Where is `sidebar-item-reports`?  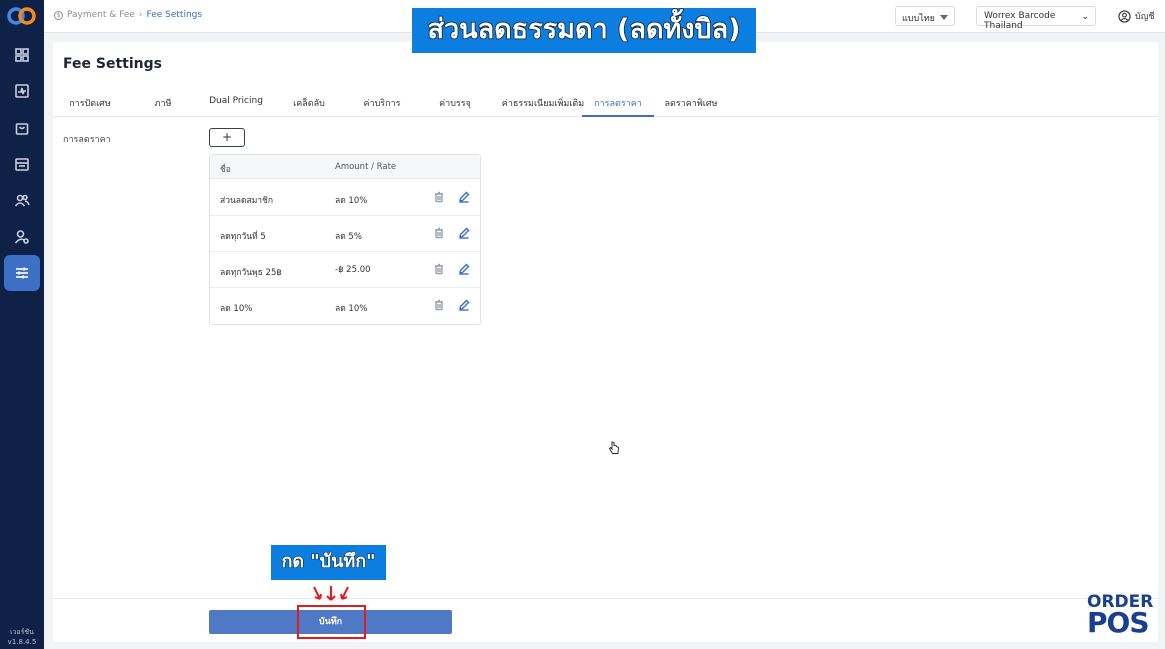 sidebar-item-reports is located at coordinates (22, 91).